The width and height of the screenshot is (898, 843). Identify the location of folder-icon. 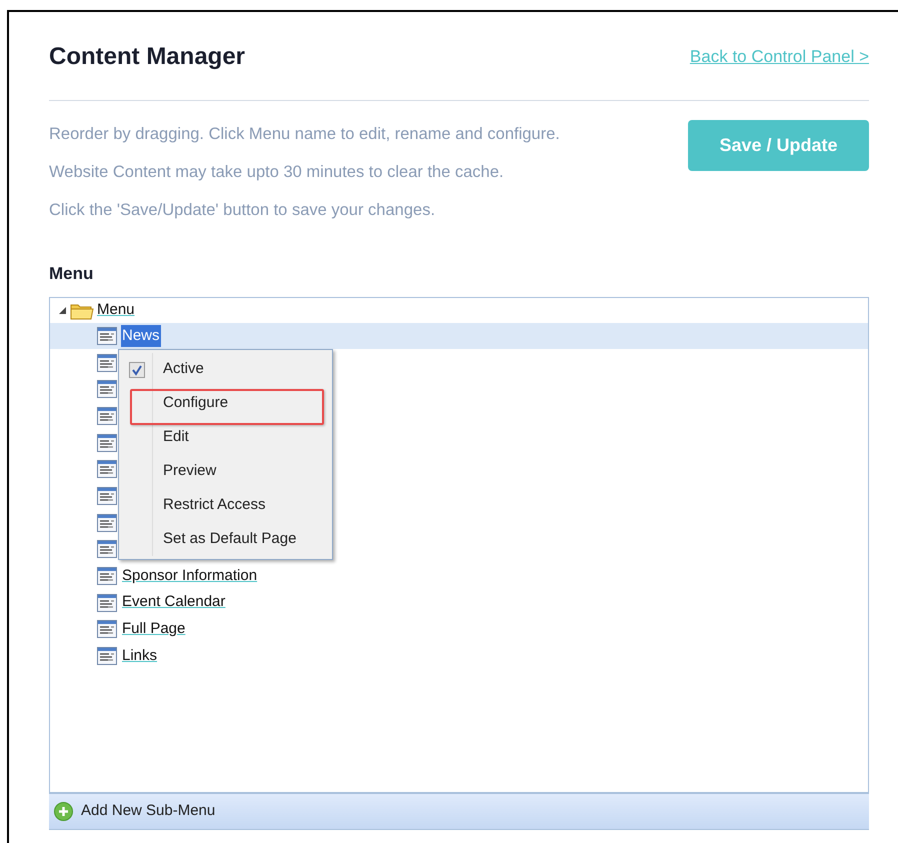
(82, 311).